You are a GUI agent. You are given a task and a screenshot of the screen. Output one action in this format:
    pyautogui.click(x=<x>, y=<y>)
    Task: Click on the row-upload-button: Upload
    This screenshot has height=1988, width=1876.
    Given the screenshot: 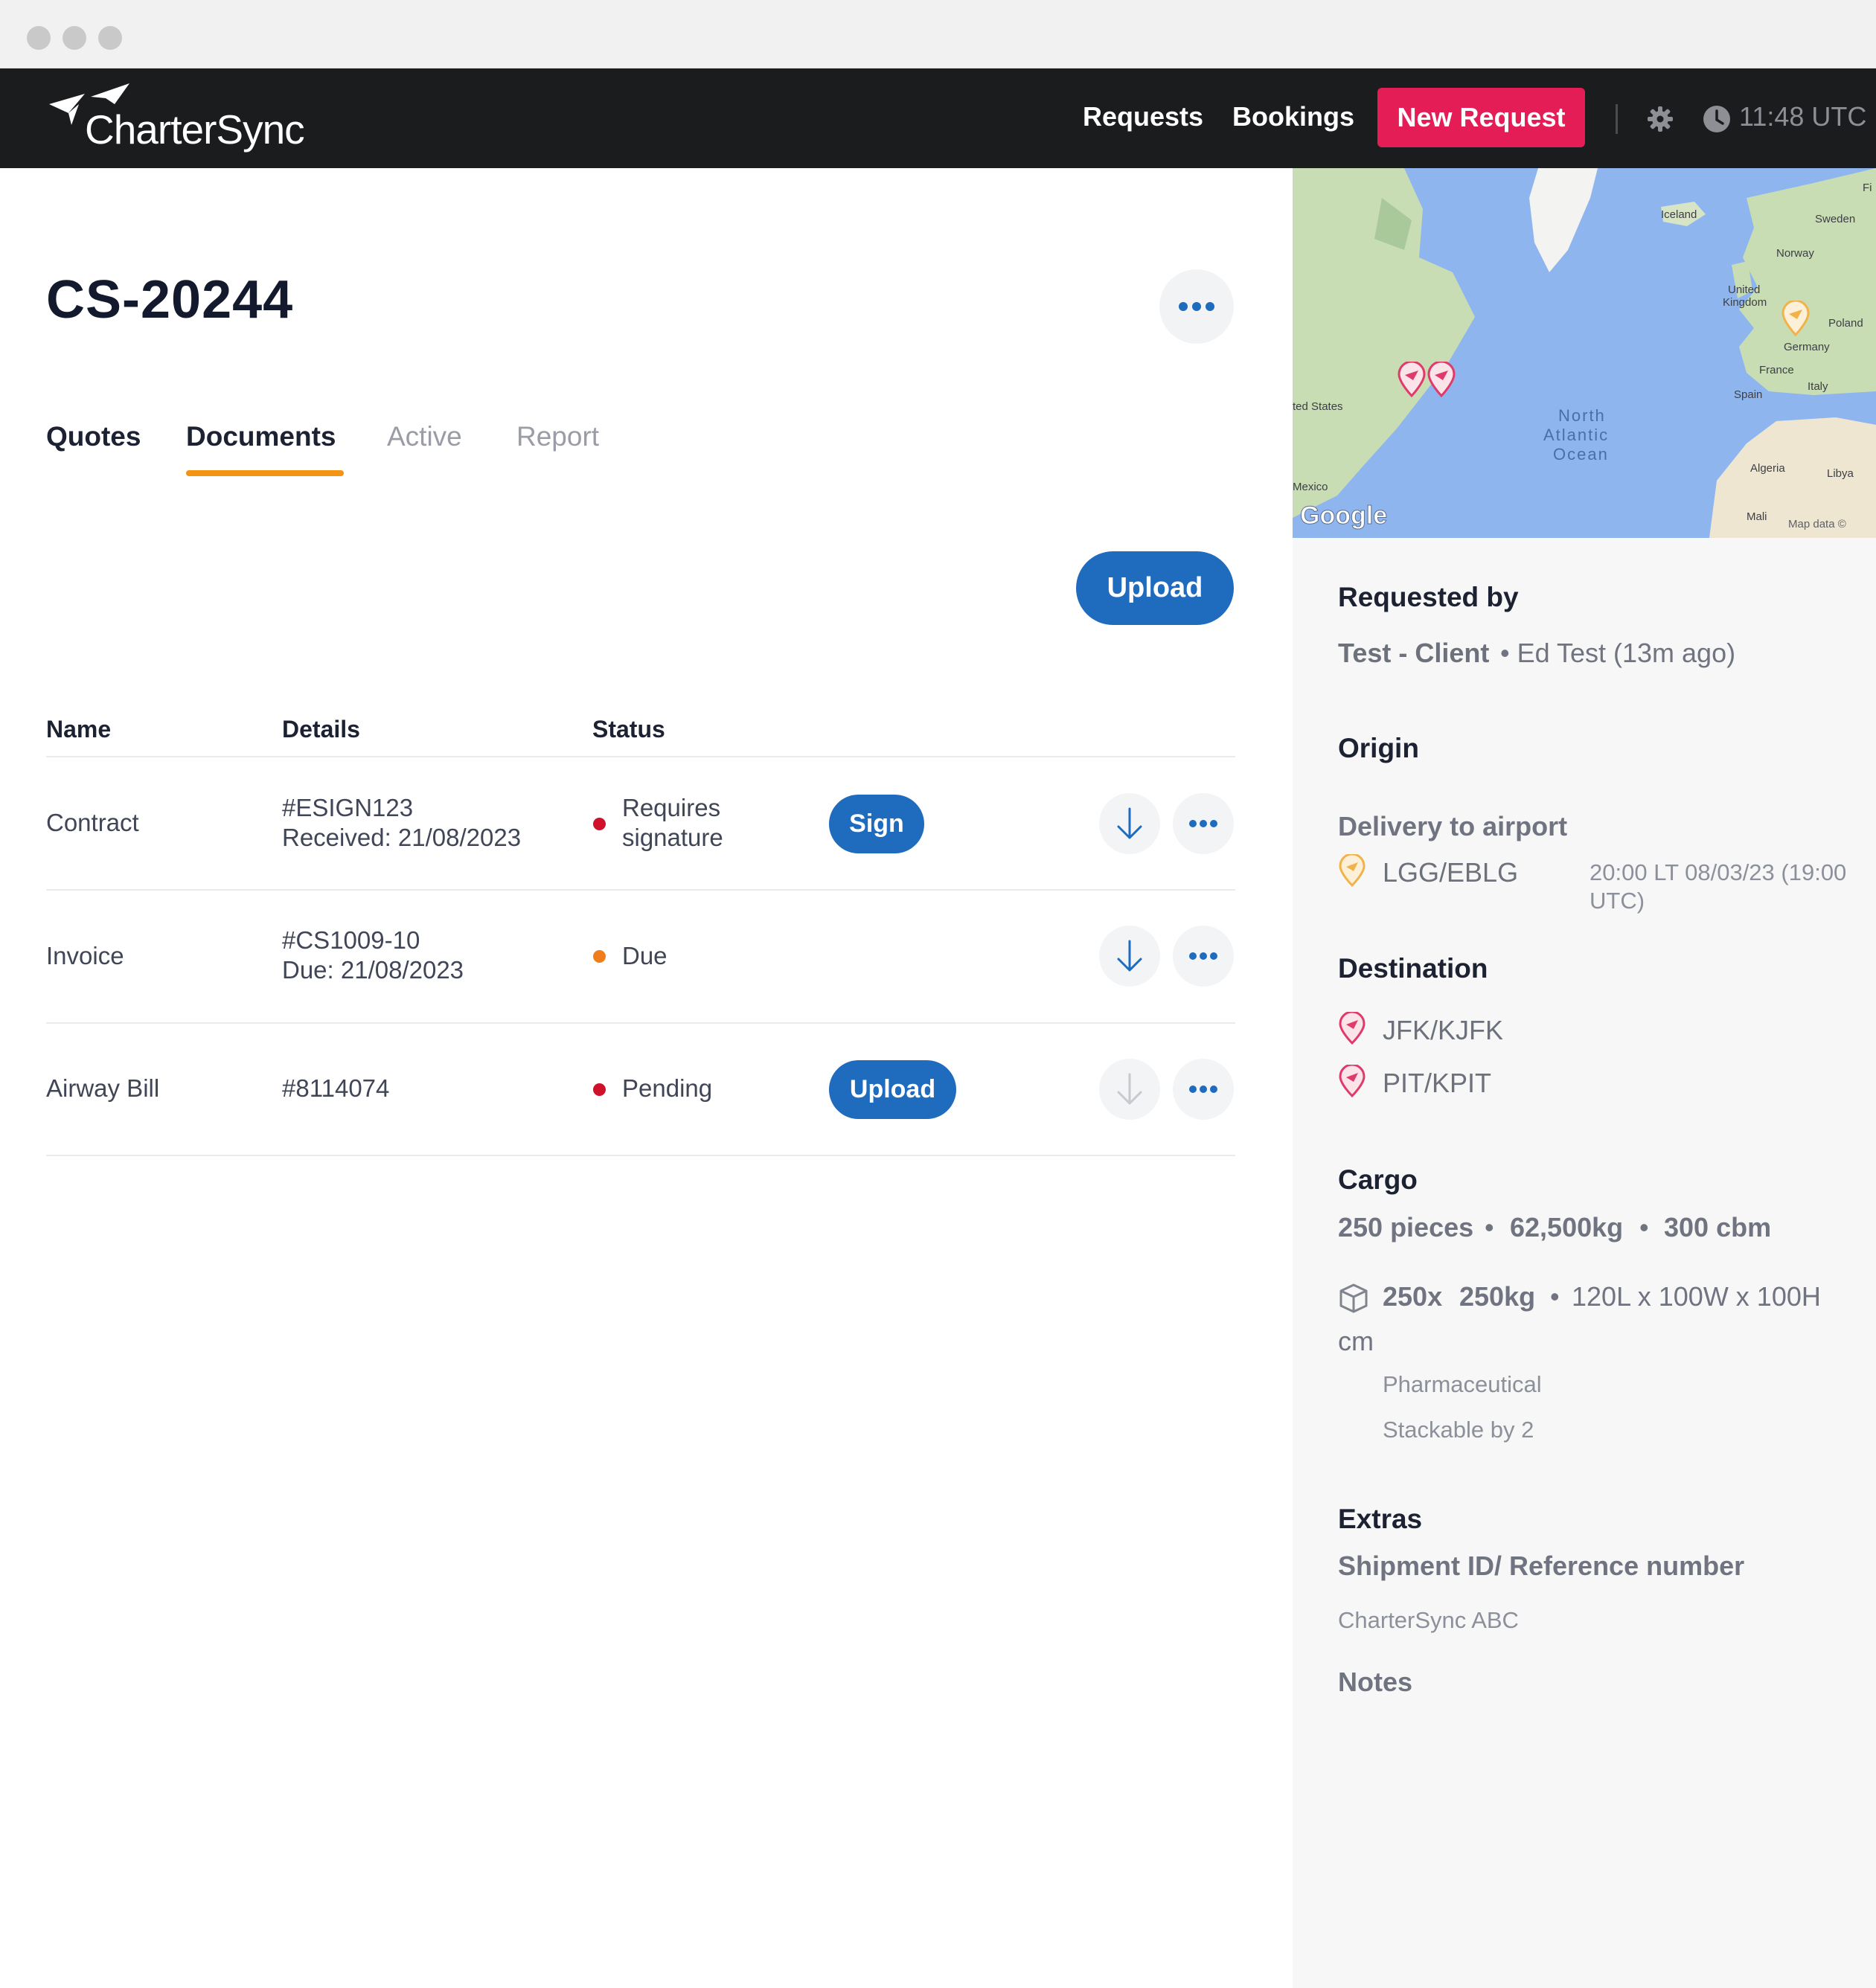 What is the action you would take?
    pyautogui.click(x=892, y=1089)
    